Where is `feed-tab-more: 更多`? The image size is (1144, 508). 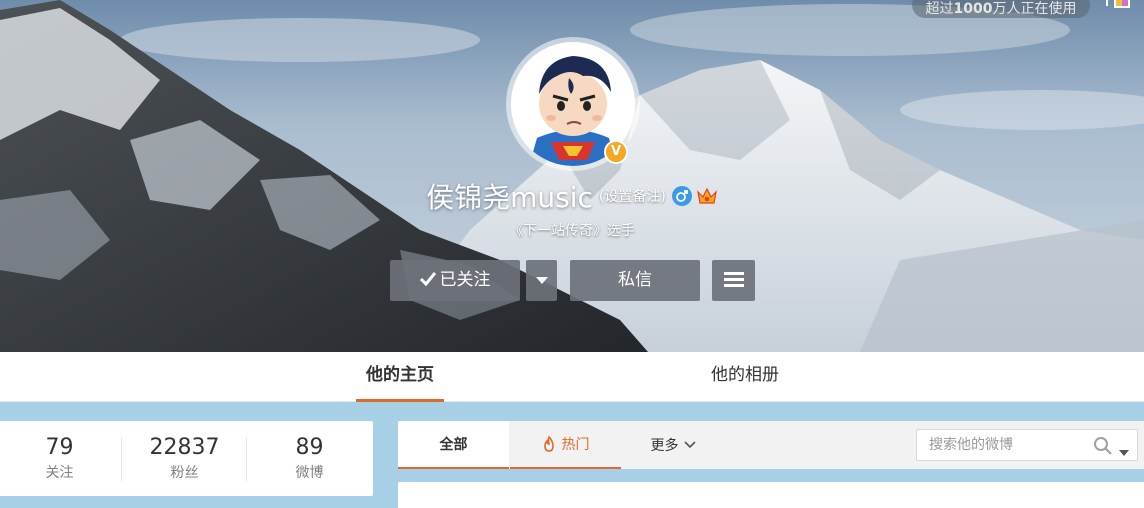 feed-tab-more: 更多 is located at coordinates (673, 445).